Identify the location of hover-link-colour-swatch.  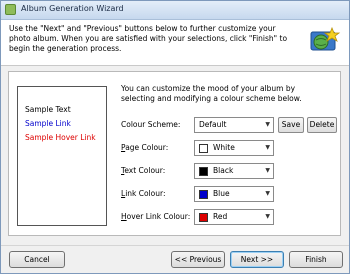
(203, 217).